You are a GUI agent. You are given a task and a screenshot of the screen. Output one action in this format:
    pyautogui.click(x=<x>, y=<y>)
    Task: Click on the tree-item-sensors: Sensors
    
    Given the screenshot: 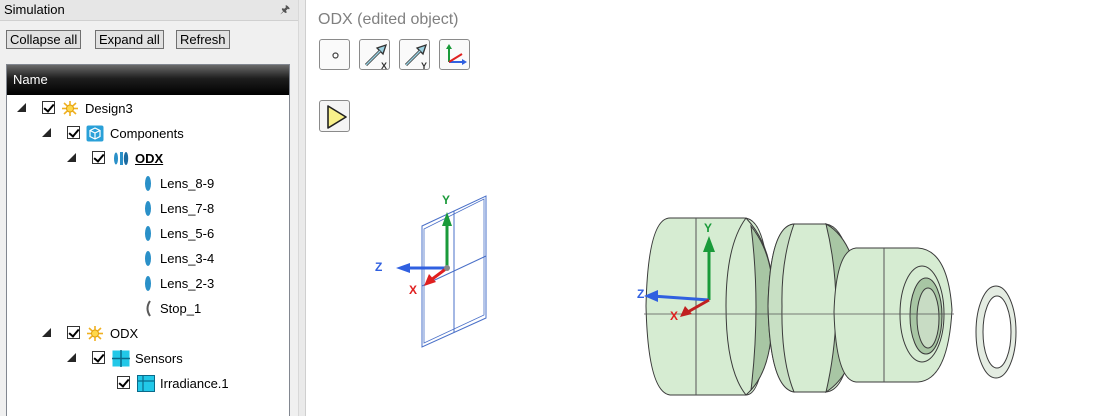 What is the action you would take?
    pyautogui.click(x=148, y=359)
    